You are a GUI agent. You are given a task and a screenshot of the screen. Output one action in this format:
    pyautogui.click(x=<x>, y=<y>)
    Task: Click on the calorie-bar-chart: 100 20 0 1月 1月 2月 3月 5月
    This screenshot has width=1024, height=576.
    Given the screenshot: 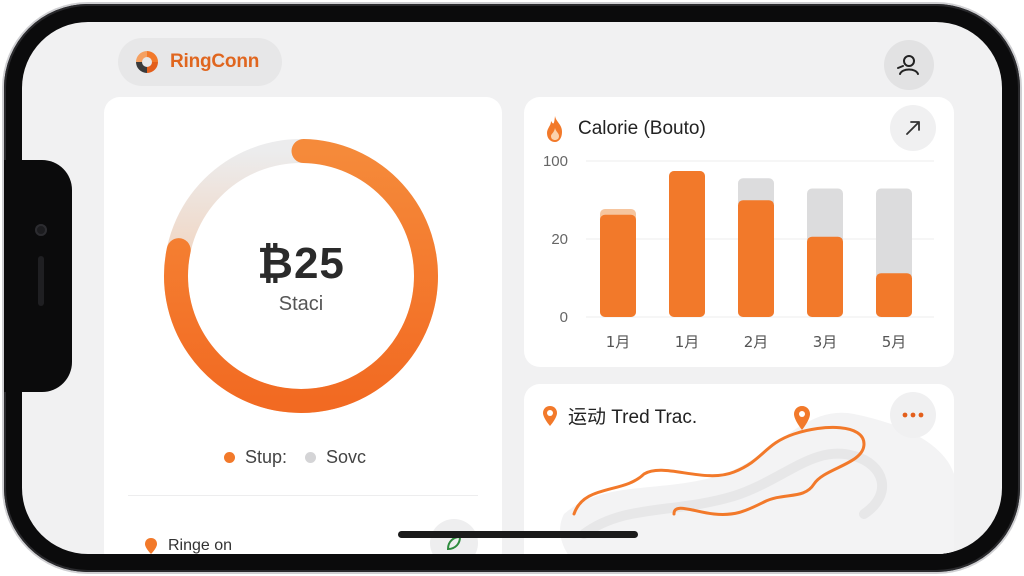 What is the action you would take?
    pyautogui.click(x=738, y=252)
    